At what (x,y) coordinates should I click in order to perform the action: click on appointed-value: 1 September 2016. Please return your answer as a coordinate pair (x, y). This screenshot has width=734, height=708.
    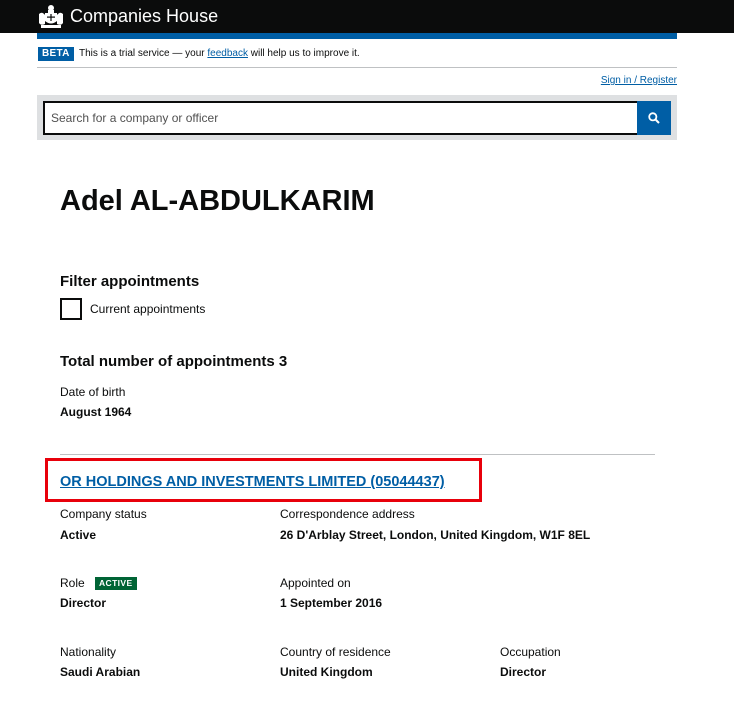
    Looking at the image, I should click on (331, 603).